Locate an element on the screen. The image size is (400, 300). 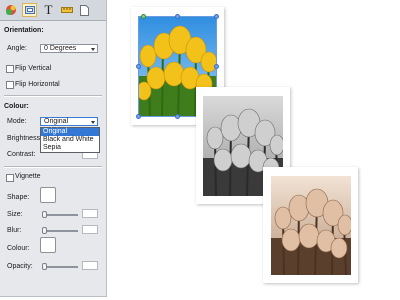
size-slider is located at coordinates (60, 214).